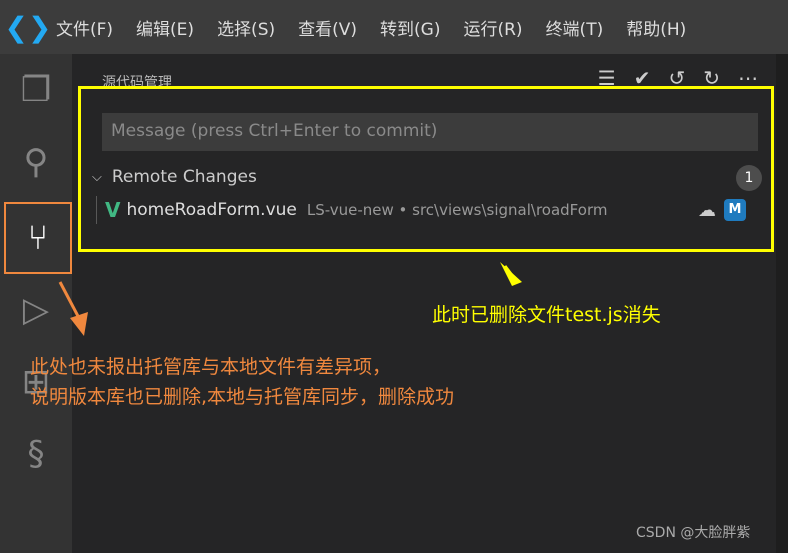 This screenshot has width=788, height=553. What do you see at coordinates (242, 397) in the screenshot?
I see `annotation-line-2: 说明版本库也已删除,本地与托管库同步，删除成功` at bounding box center [242, 397].